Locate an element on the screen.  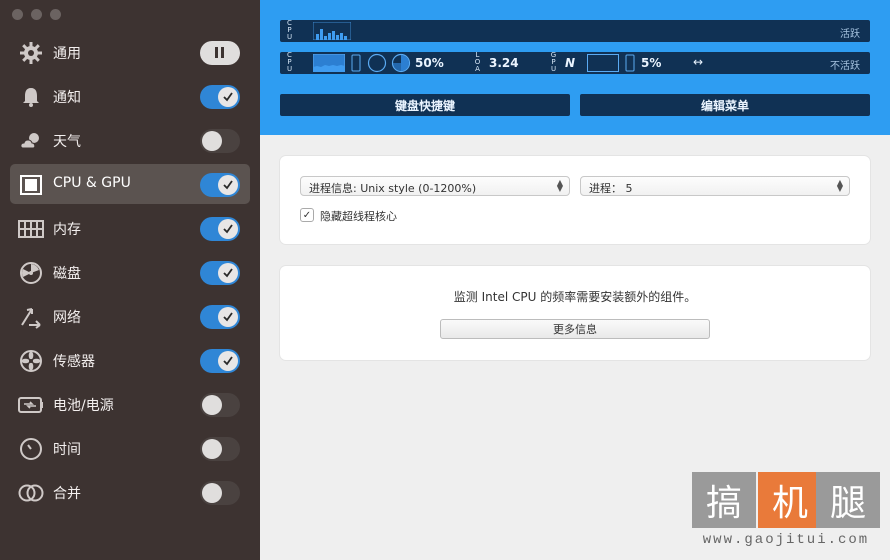
sidebar-item-label: 通用 is located at coordinates (67, 54).